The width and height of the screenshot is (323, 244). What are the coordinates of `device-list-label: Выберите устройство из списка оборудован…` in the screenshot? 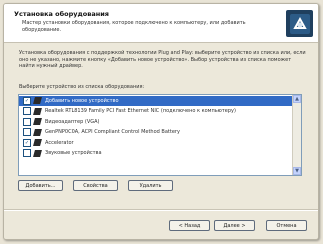 It's located at (82, 87).